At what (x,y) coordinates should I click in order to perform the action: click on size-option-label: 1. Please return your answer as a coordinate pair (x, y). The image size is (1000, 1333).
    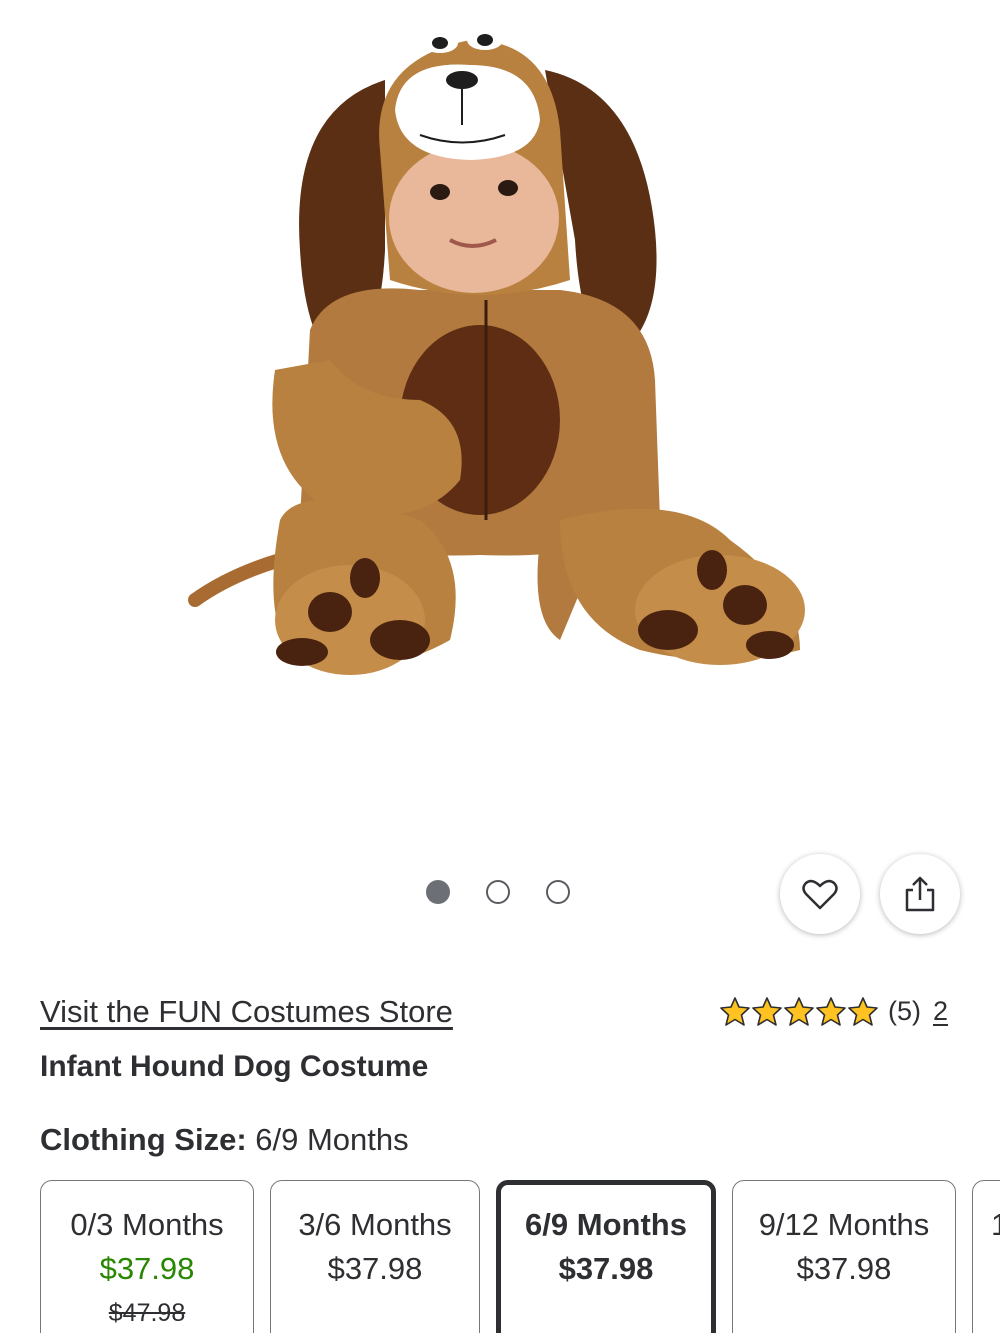
    Looking at the image, I should click on (995, 1224).